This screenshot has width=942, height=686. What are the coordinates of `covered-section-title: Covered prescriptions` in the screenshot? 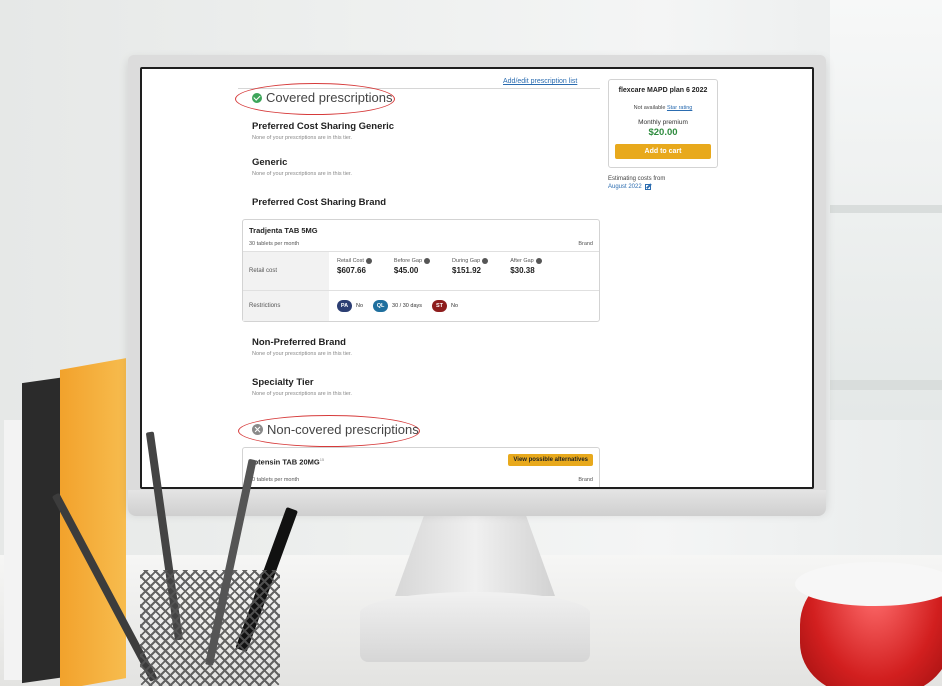 It's located at (322, 97).